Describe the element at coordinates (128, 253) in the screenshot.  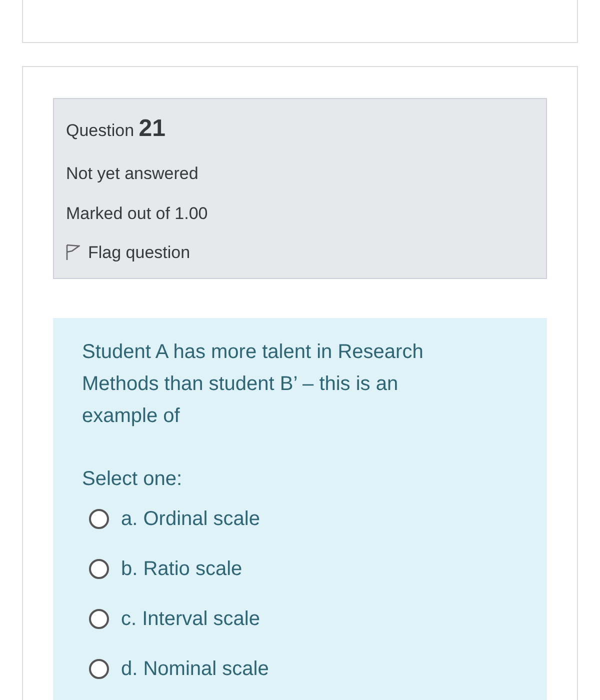
I see `flag-question-link: Flag question` at that location.